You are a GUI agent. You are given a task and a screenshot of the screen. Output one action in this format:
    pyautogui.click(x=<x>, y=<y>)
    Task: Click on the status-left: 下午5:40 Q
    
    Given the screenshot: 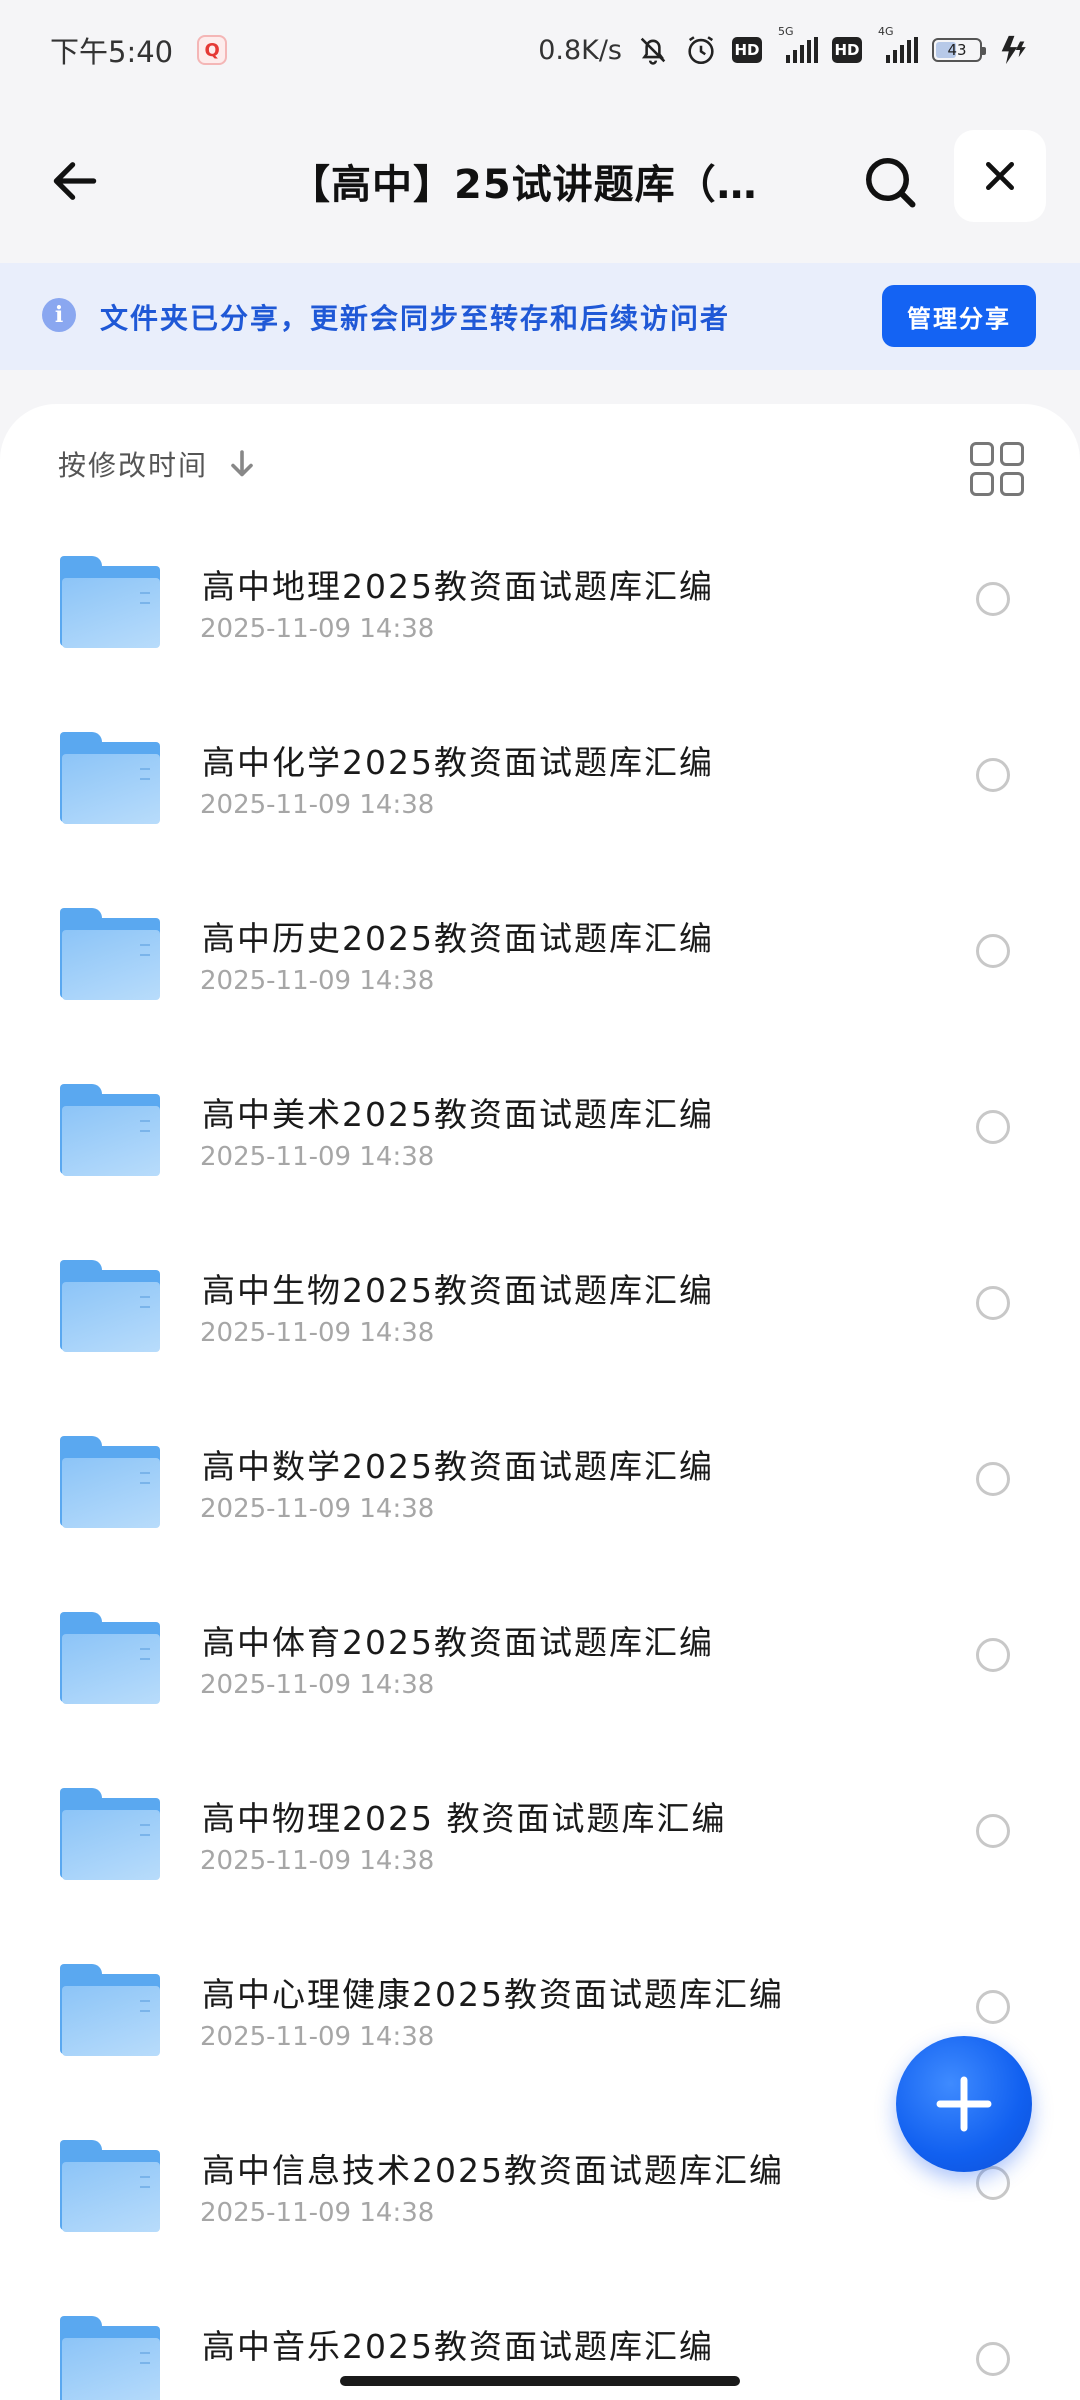 What is the action you would take?
    pyautogui.click(x=139, y=50)
    